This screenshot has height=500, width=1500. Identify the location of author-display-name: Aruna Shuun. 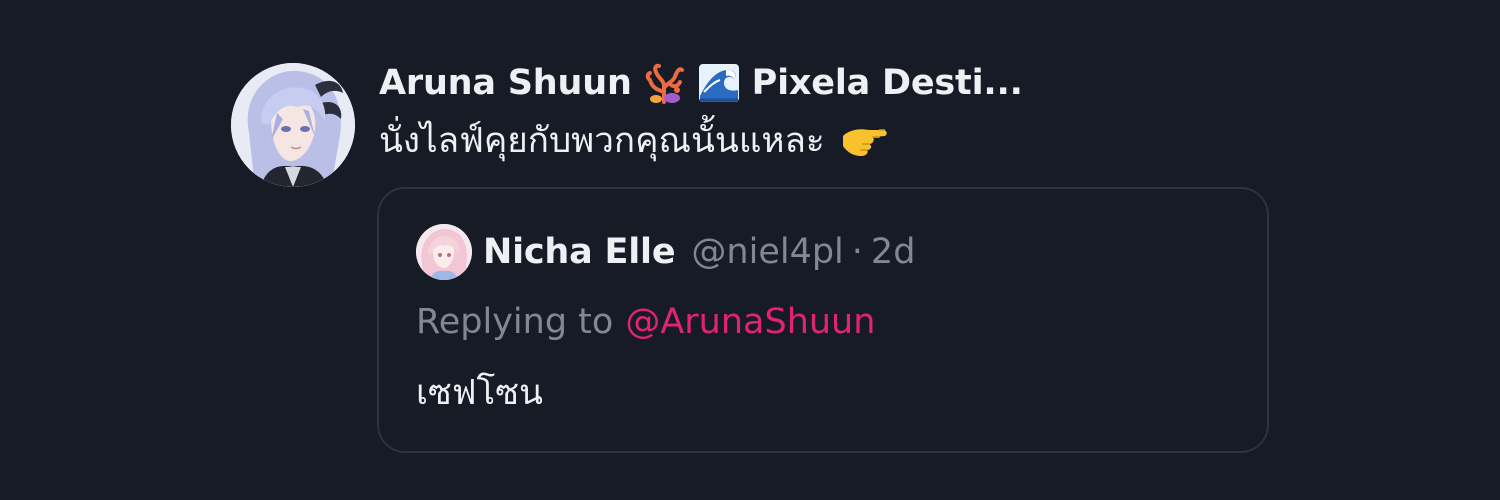
(505, 83).